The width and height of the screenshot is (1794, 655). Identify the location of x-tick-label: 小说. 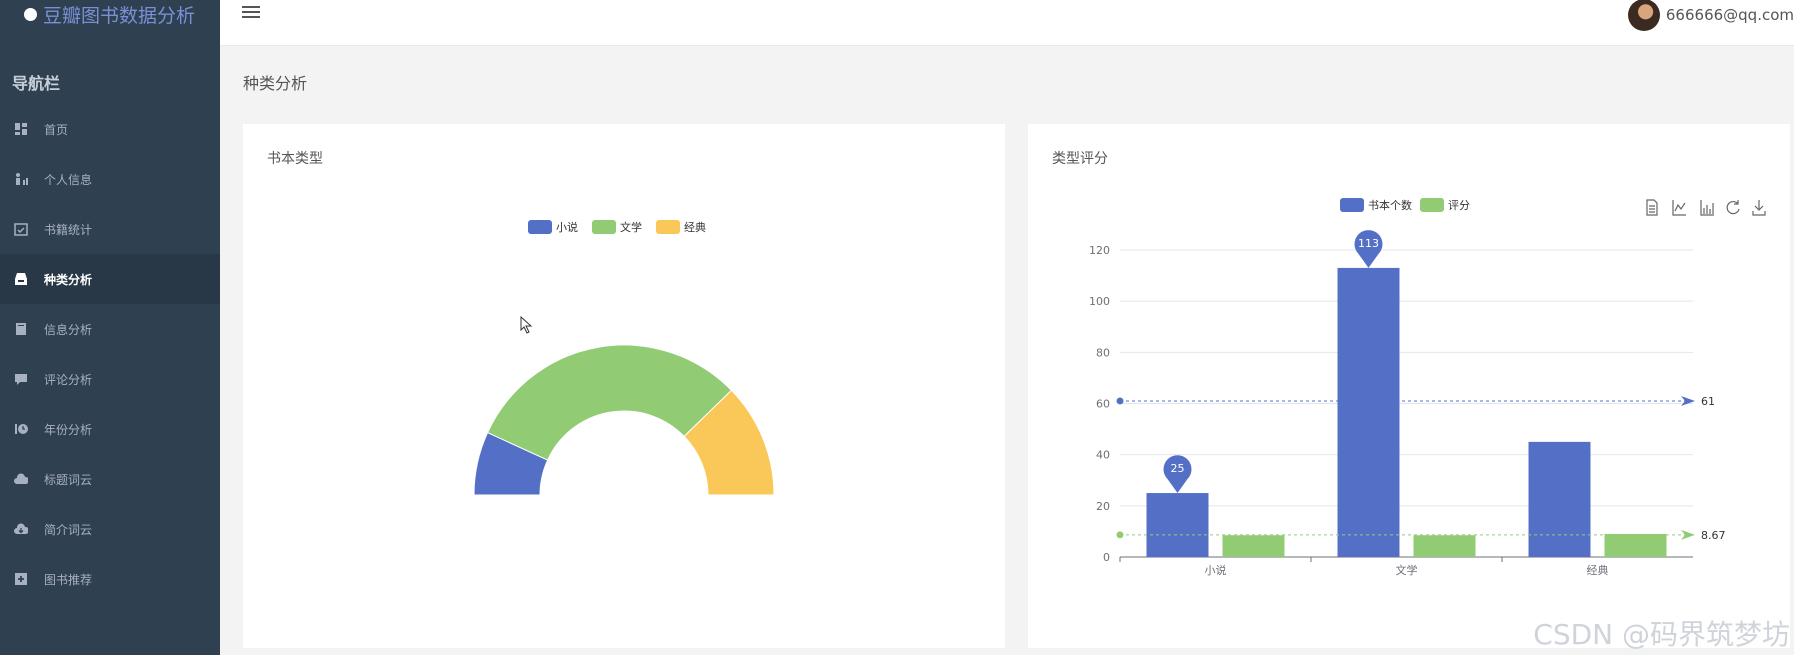
(1216, 570).